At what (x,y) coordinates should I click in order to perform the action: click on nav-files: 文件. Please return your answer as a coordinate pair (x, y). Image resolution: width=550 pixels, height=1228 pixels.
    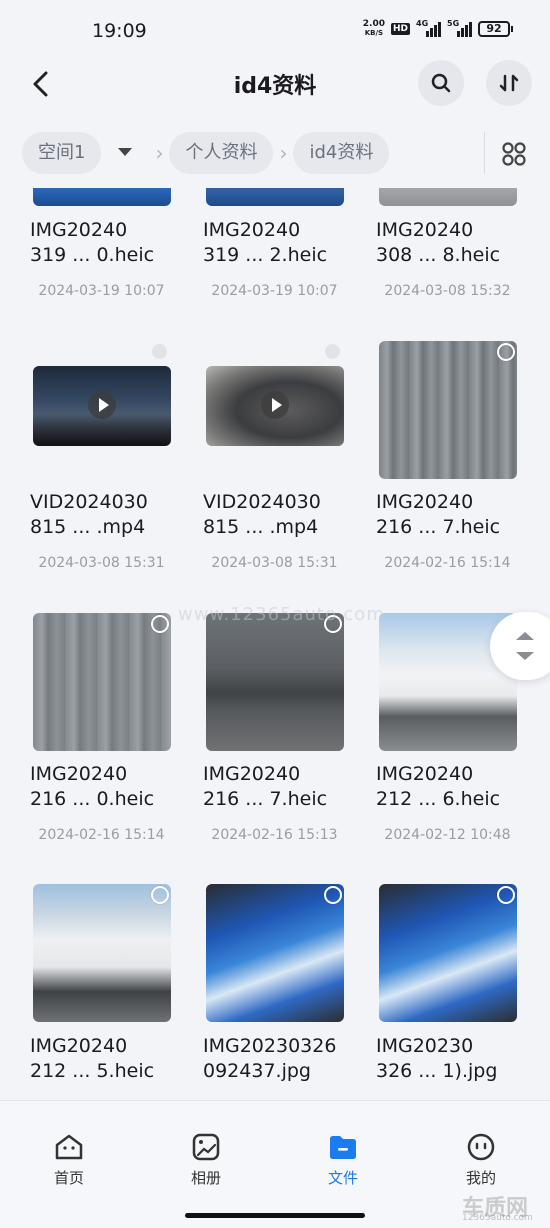
    Looking at the image, I should click on (343, 1159).